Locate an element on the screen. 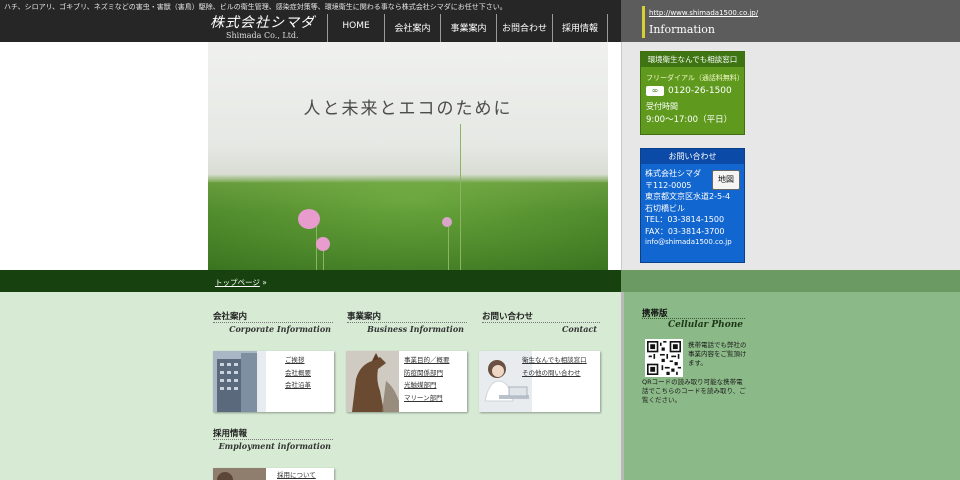 Image resolution: width=960 pixels, height=480 pixels. contact-box-title: お問い合わせ is located at coordinates (692, 156).